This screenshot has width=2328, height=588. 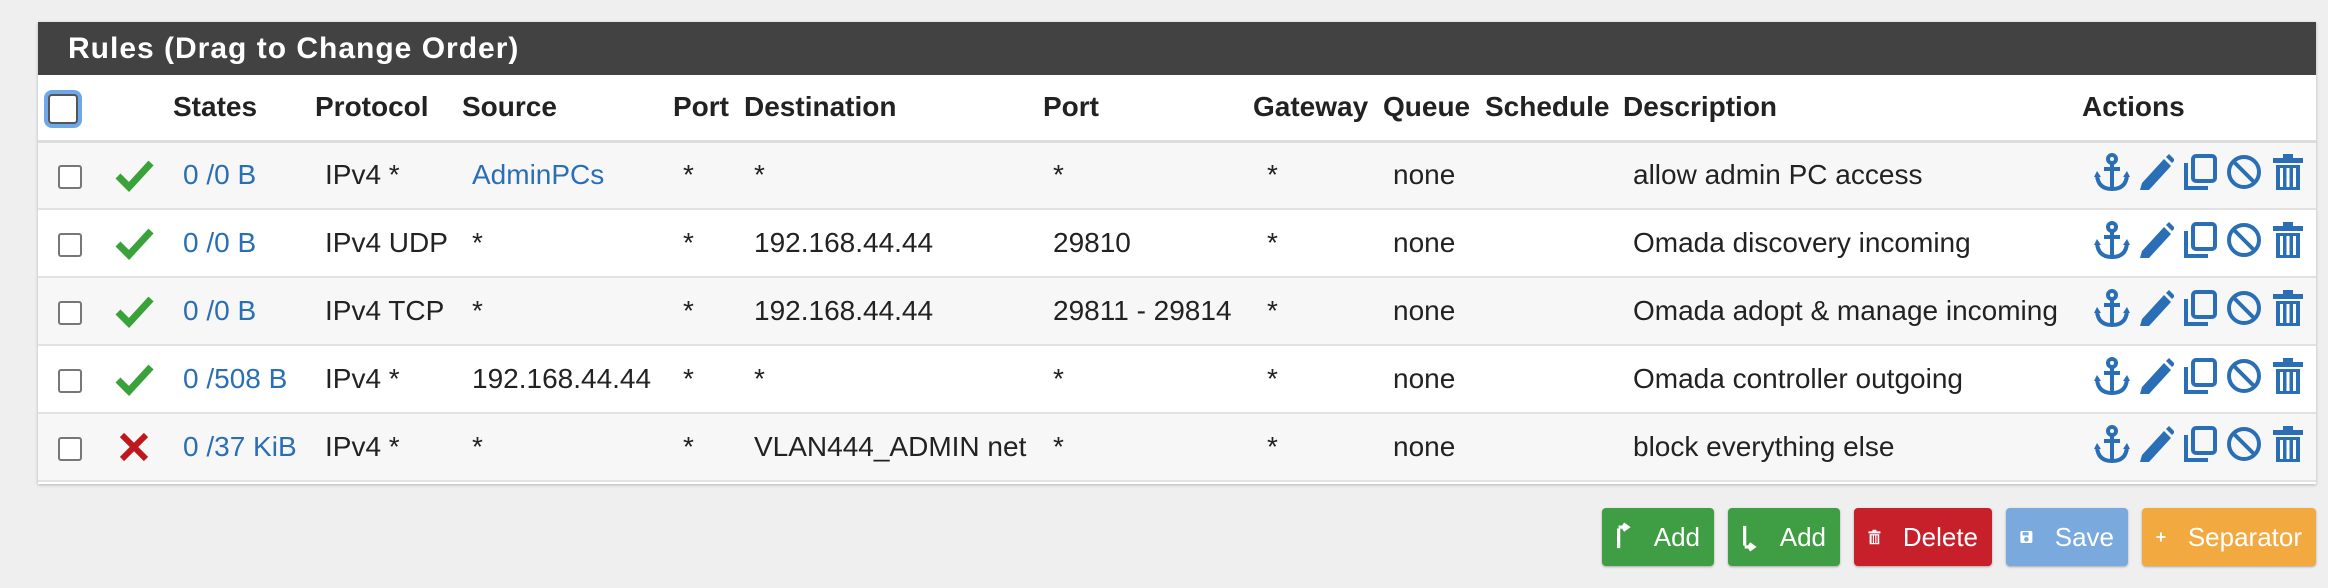 What do you see at coordinates (1177, 48) in the screenshot?
I see `panel-title: Rules (Drag to Change Order)` at bounding box center [1177, 48].